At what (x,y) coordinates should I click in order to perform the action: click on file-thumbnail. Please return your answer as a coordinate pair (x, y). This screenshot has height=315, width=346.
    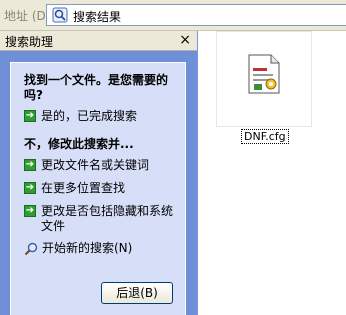
    Looking at the image, I should click on (264, 79).